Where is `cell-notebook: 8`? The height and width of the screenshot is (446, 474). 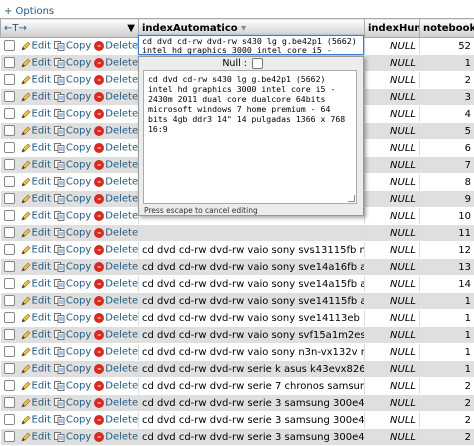 cell-notebook: 8 is located at coordinates (447, 182).